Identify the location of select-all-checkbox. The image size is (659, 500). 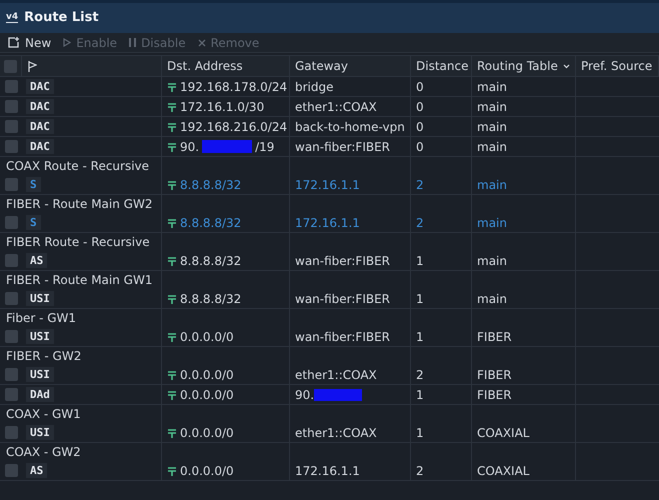
(10, 66).